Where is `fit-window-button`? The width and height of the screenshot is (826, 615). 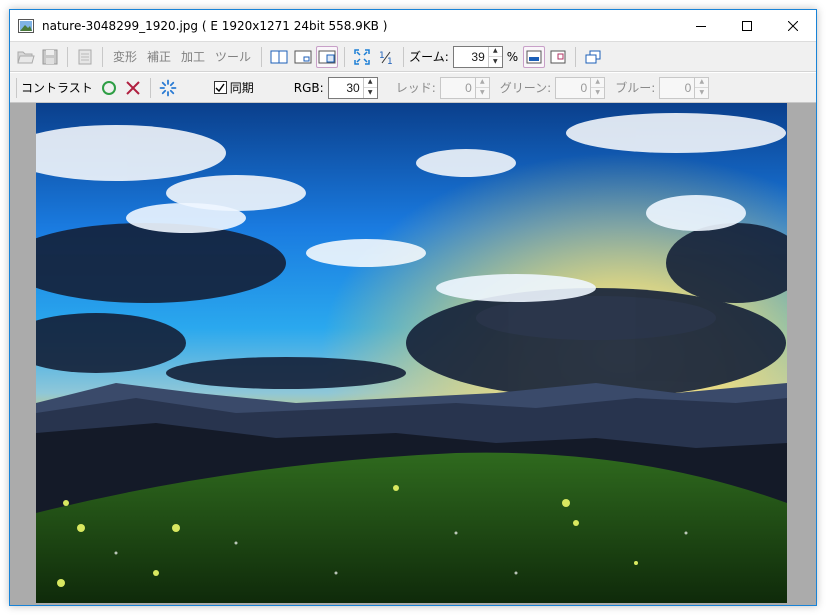 fit-window-button is located at coordinates (327, 56).